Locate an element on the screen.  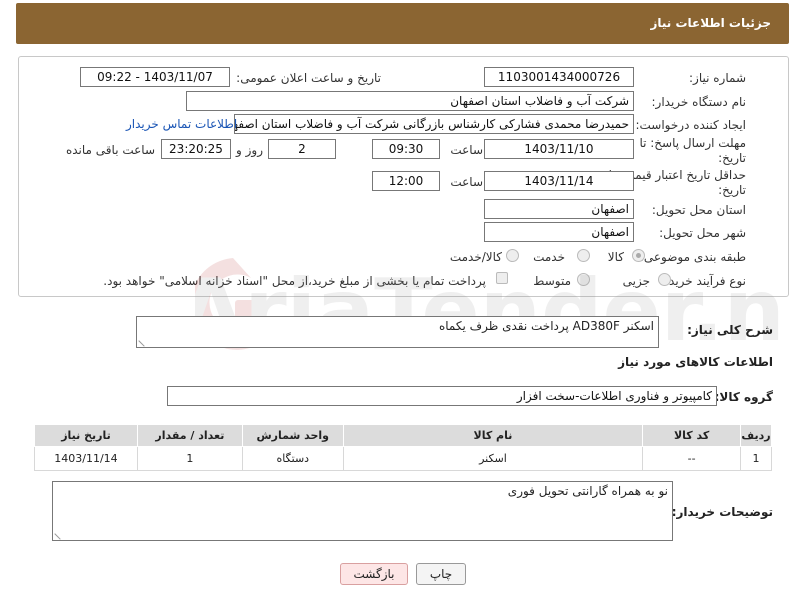
deadline-time-field: 09:30 is located at coordinates (406, 149).